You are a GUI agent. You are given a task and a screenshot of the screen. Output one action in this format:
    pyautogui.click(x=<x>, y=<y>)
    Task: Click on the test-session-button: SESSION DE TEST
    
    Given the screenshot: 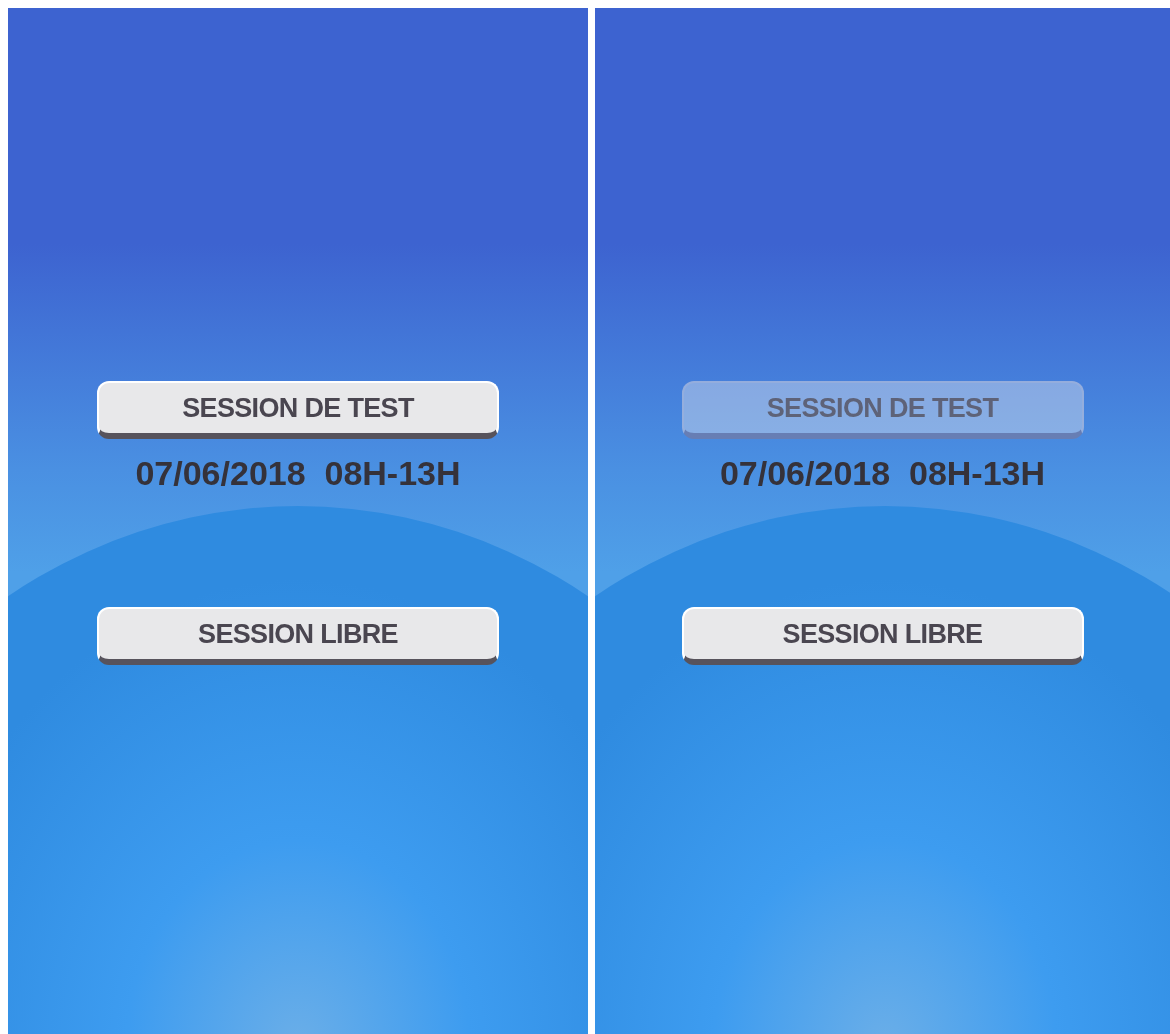 What is the action you would take?
    pyautogui.click(x=298, y=410)
    